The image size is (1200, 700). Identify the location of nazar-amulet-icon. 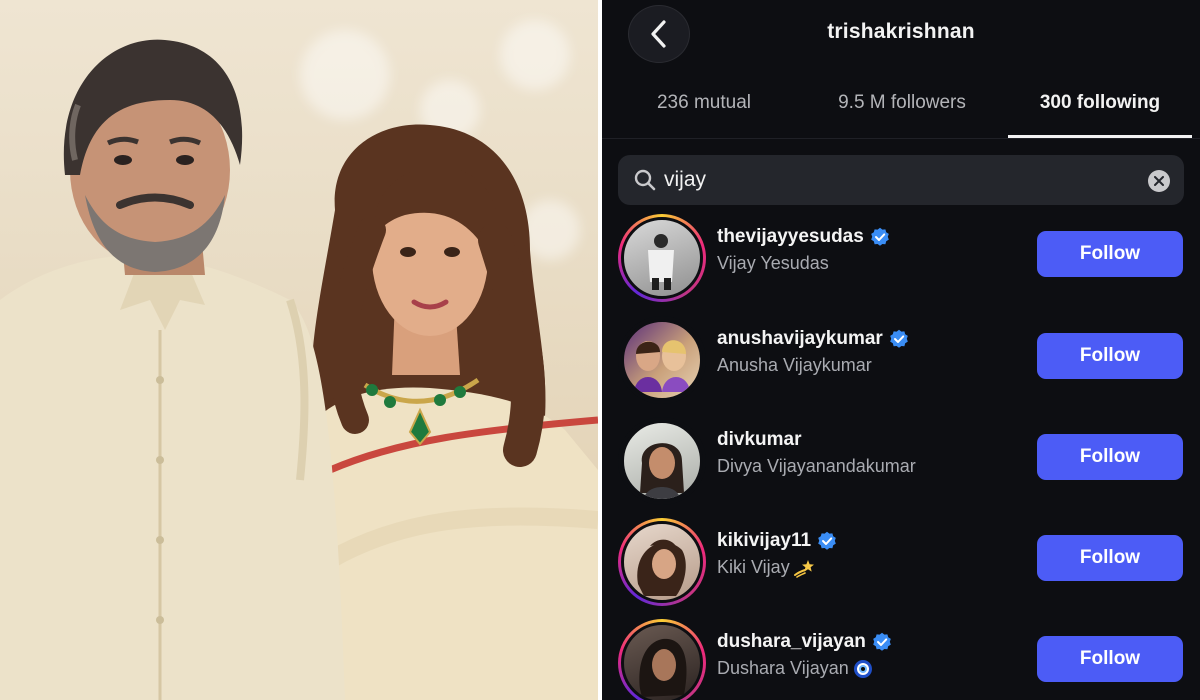
(862, 668).